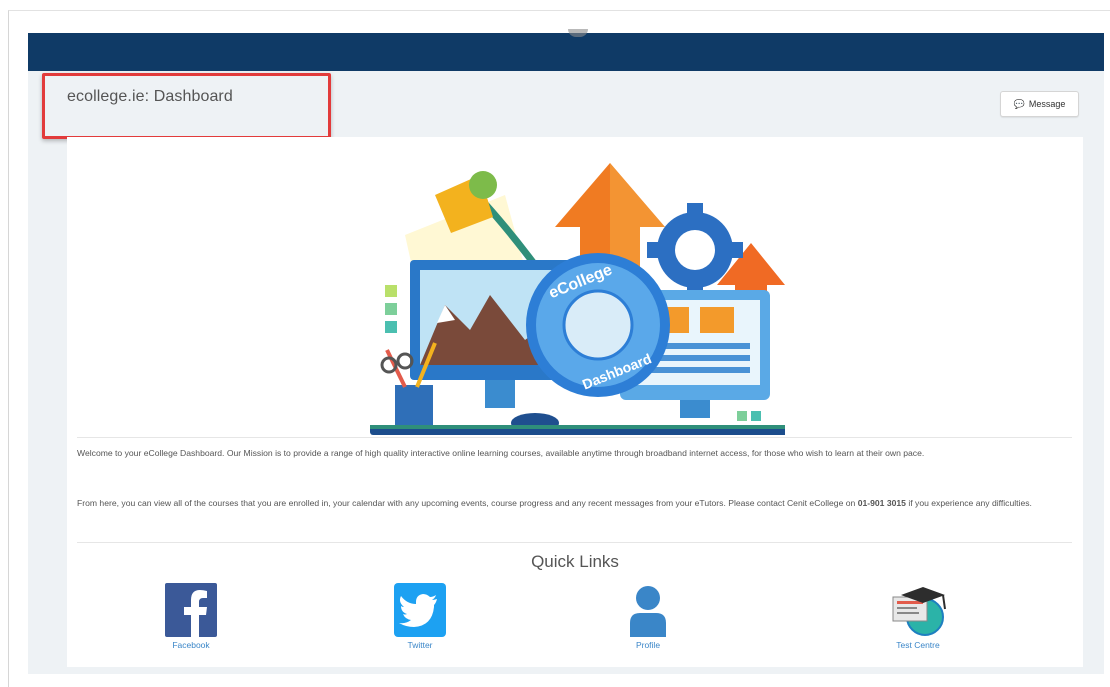 The width and height of the screenshot is (1110, 687). I want to click on dashboard-hero-illustration: eCollege Dashboard, so click(577, 299).